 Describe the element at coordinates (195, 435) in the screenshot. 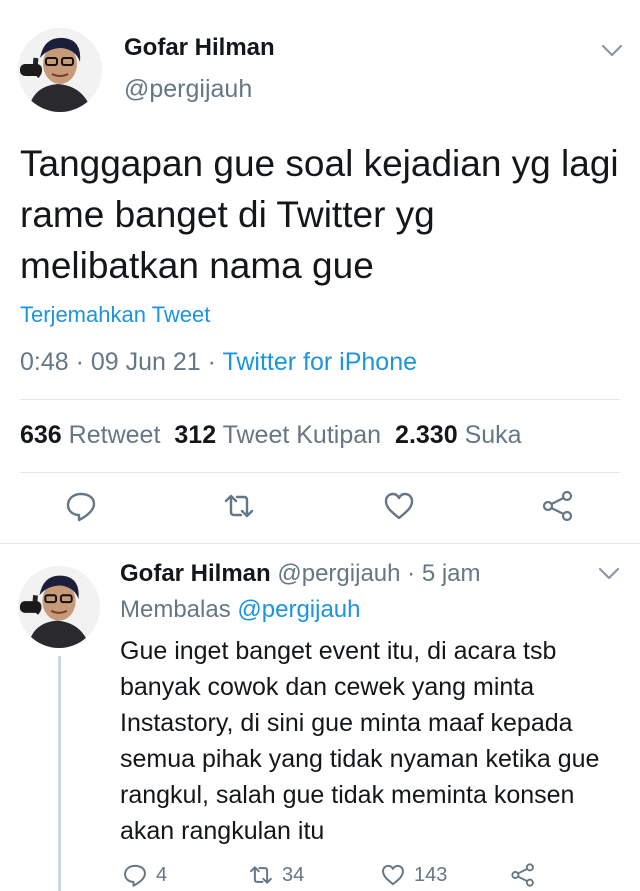

I see `quotes-count: 312` at that location.